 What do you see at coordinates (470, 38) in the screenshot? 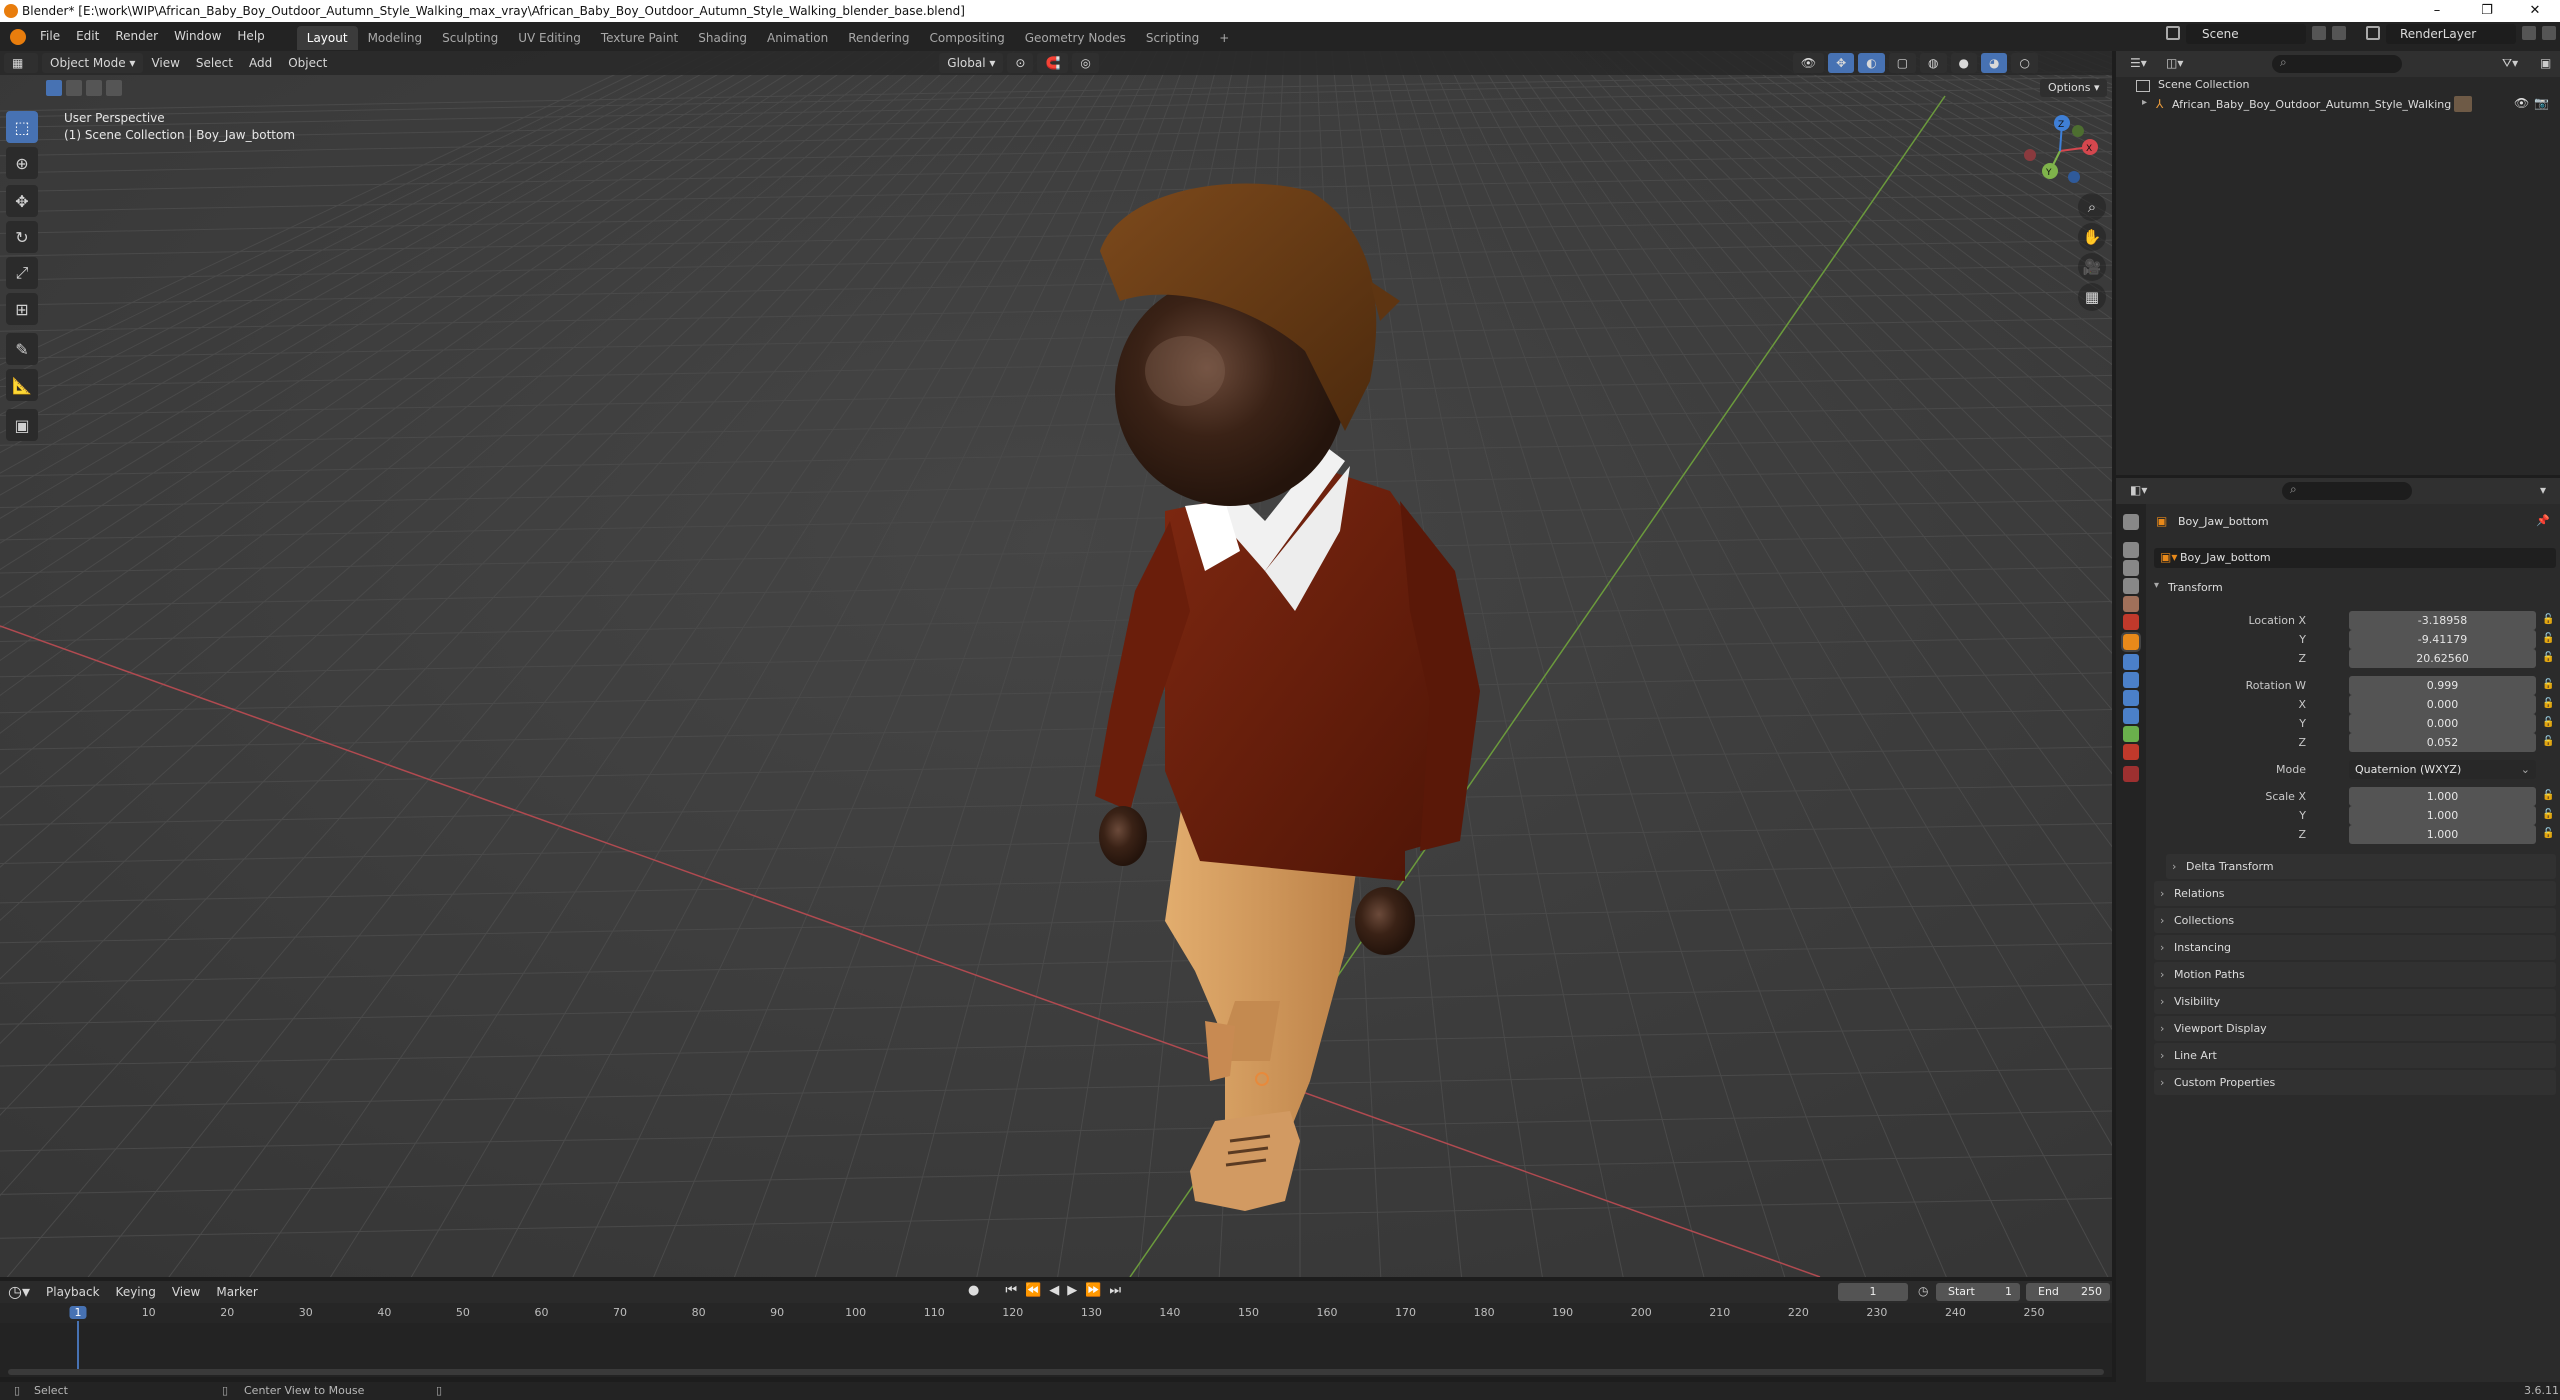
I see `tab-sculpting: Sculpting` at bounding box center [470, 38].